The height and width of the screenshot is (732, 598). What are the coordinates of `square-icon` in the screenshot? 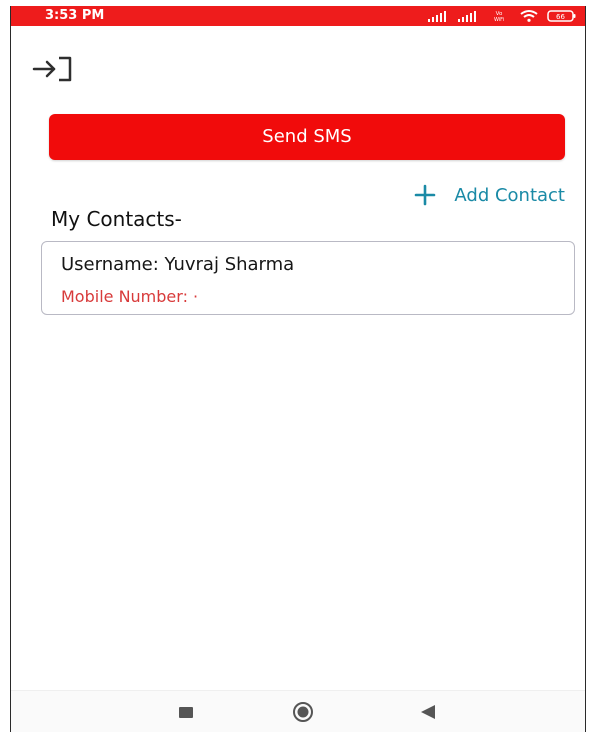 It's located at (186, 712).